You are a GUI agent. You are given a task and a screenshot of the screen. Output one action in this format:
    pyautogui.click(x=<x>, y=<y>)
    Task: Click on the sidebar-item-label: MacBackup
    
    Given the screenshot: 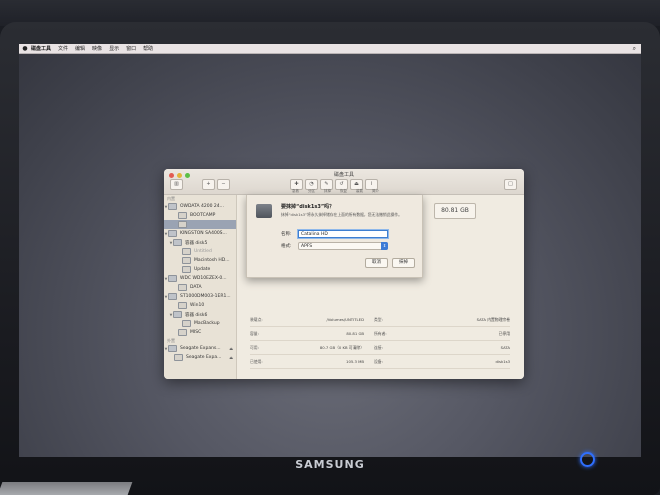 What is the action you would take?
    pyautogui.click(x=207, y=323)
    